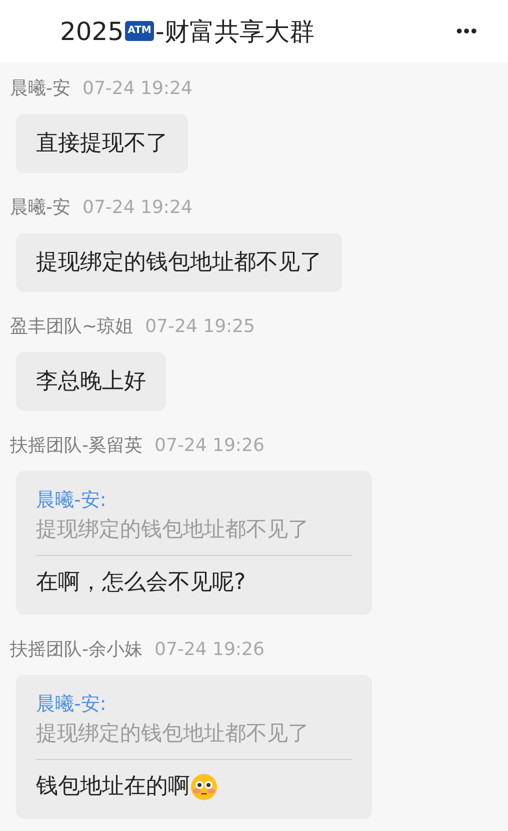 The height and width of the screenshot is (831, 508). Describe the element at coordinates (467, 31) in the screenshot. I see `more-button: •••` at that location.